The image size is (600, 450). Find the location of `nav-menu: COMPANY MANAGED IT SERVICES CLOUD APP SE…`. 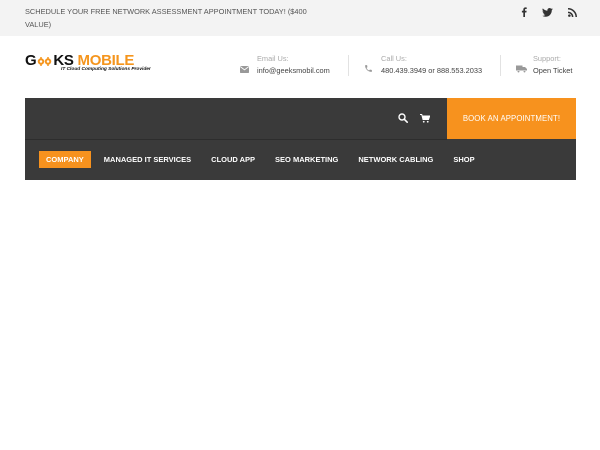

nav-menu: COMPANY MANAGED IT SERVICES CLOUD APP SE… is located at coordinates (263, 159).